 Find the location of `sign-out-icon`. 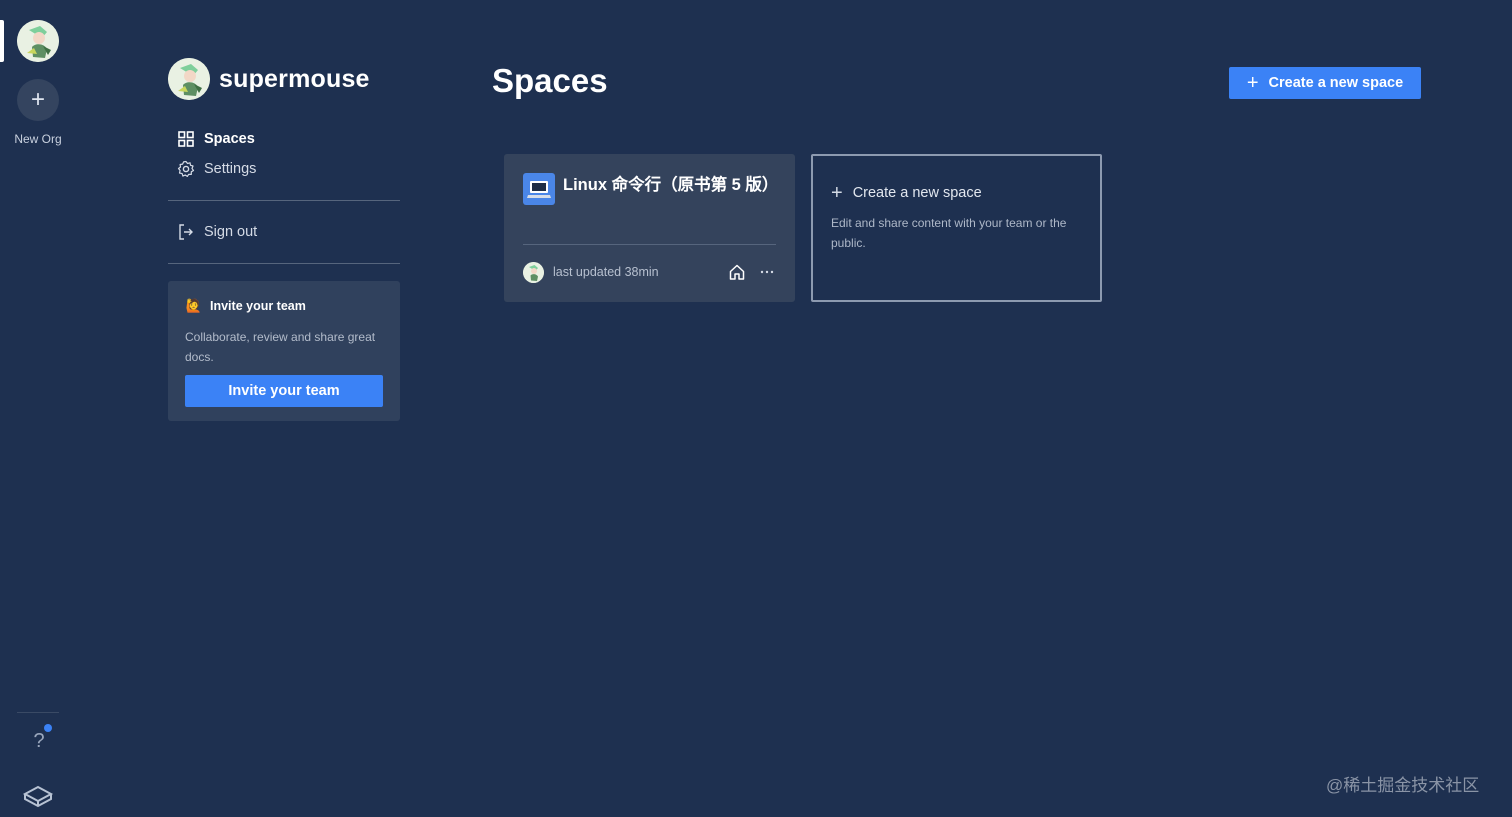

sign-out-icon is located at coordinates (186, 232).